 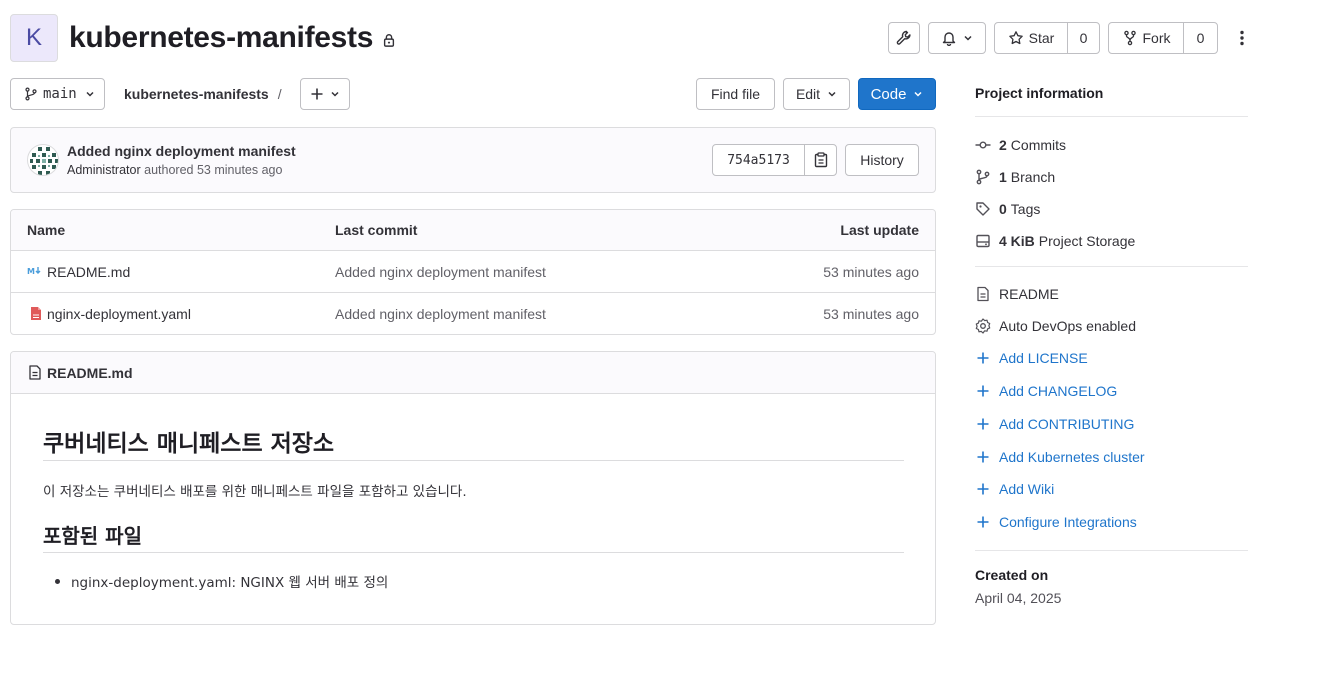 What do you see at coordinates (1018, 598) in the screenshot?
I see `created-on-value: April 04, 2025` at bounding box center [1018, 598].